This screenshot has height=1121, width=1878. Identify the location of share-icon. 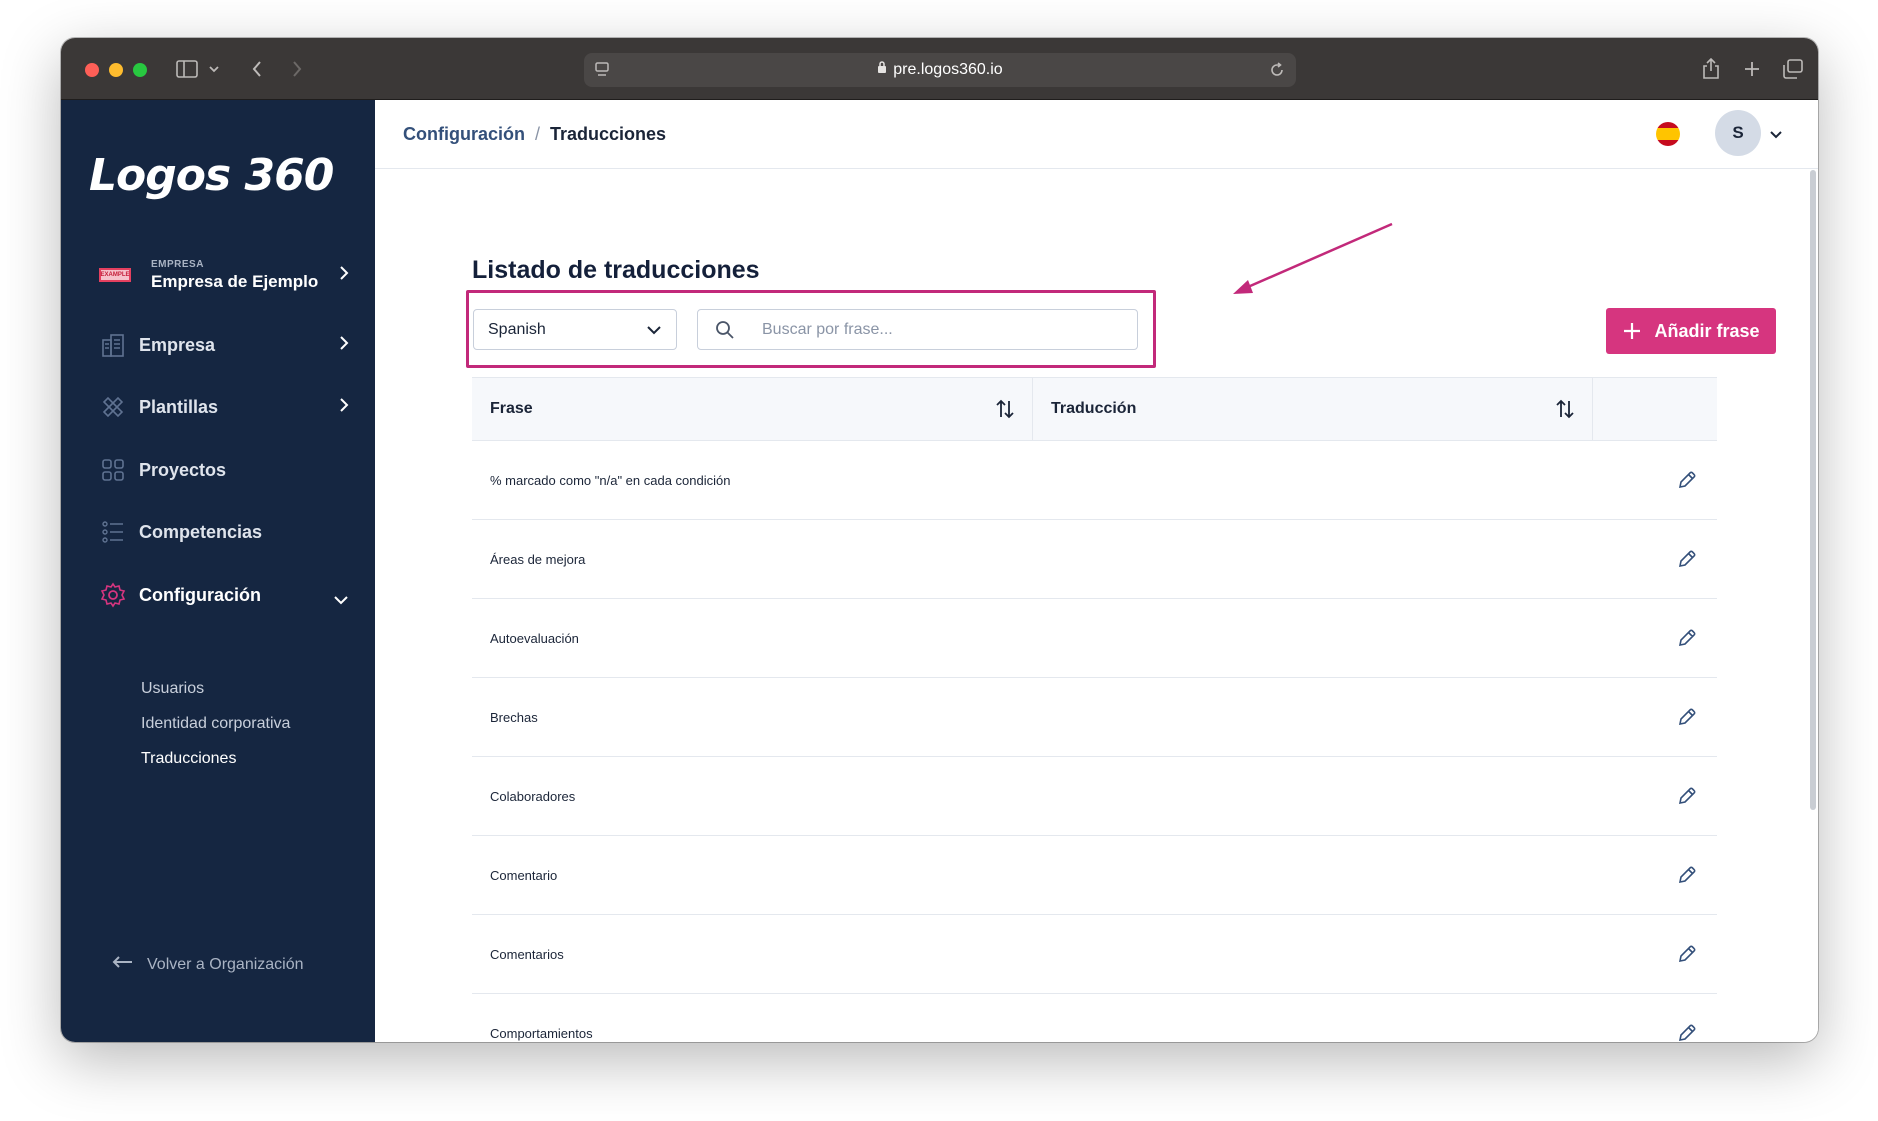
(1711, 69).